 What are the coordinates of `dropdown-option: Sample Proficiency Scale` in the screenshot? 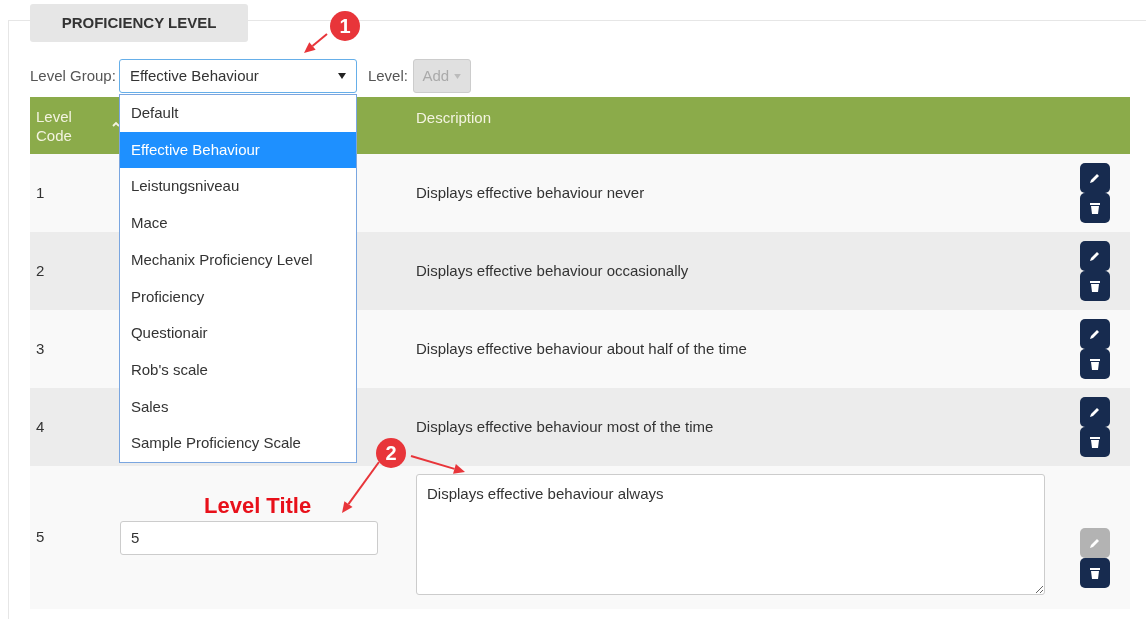 It's located at (237, 443).